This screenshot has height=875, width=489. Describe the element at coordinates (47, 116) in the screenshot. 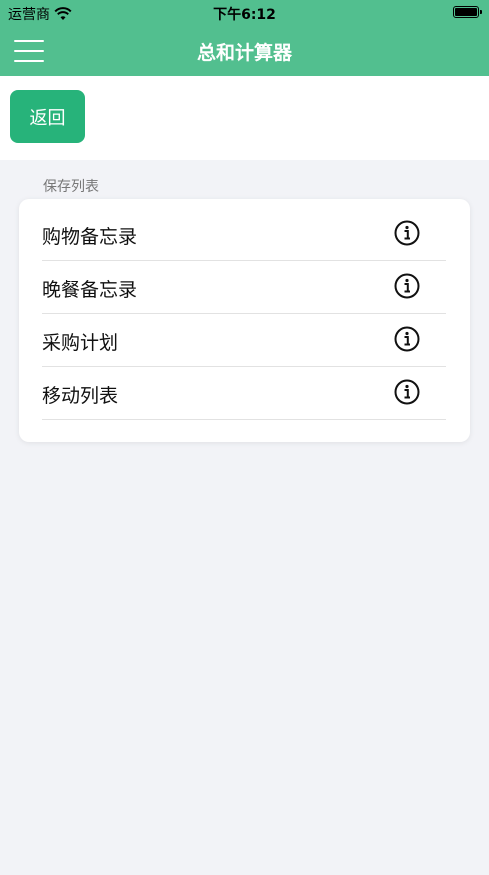

I see `back-button: 返回` at that location.